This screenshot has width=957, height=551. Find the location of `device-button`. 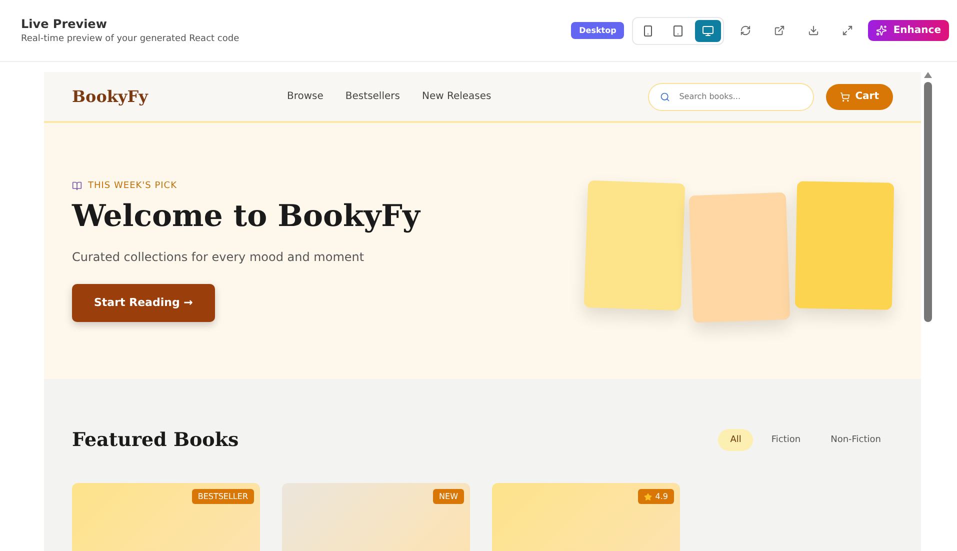

device-button is located at coordinates (708, 31).